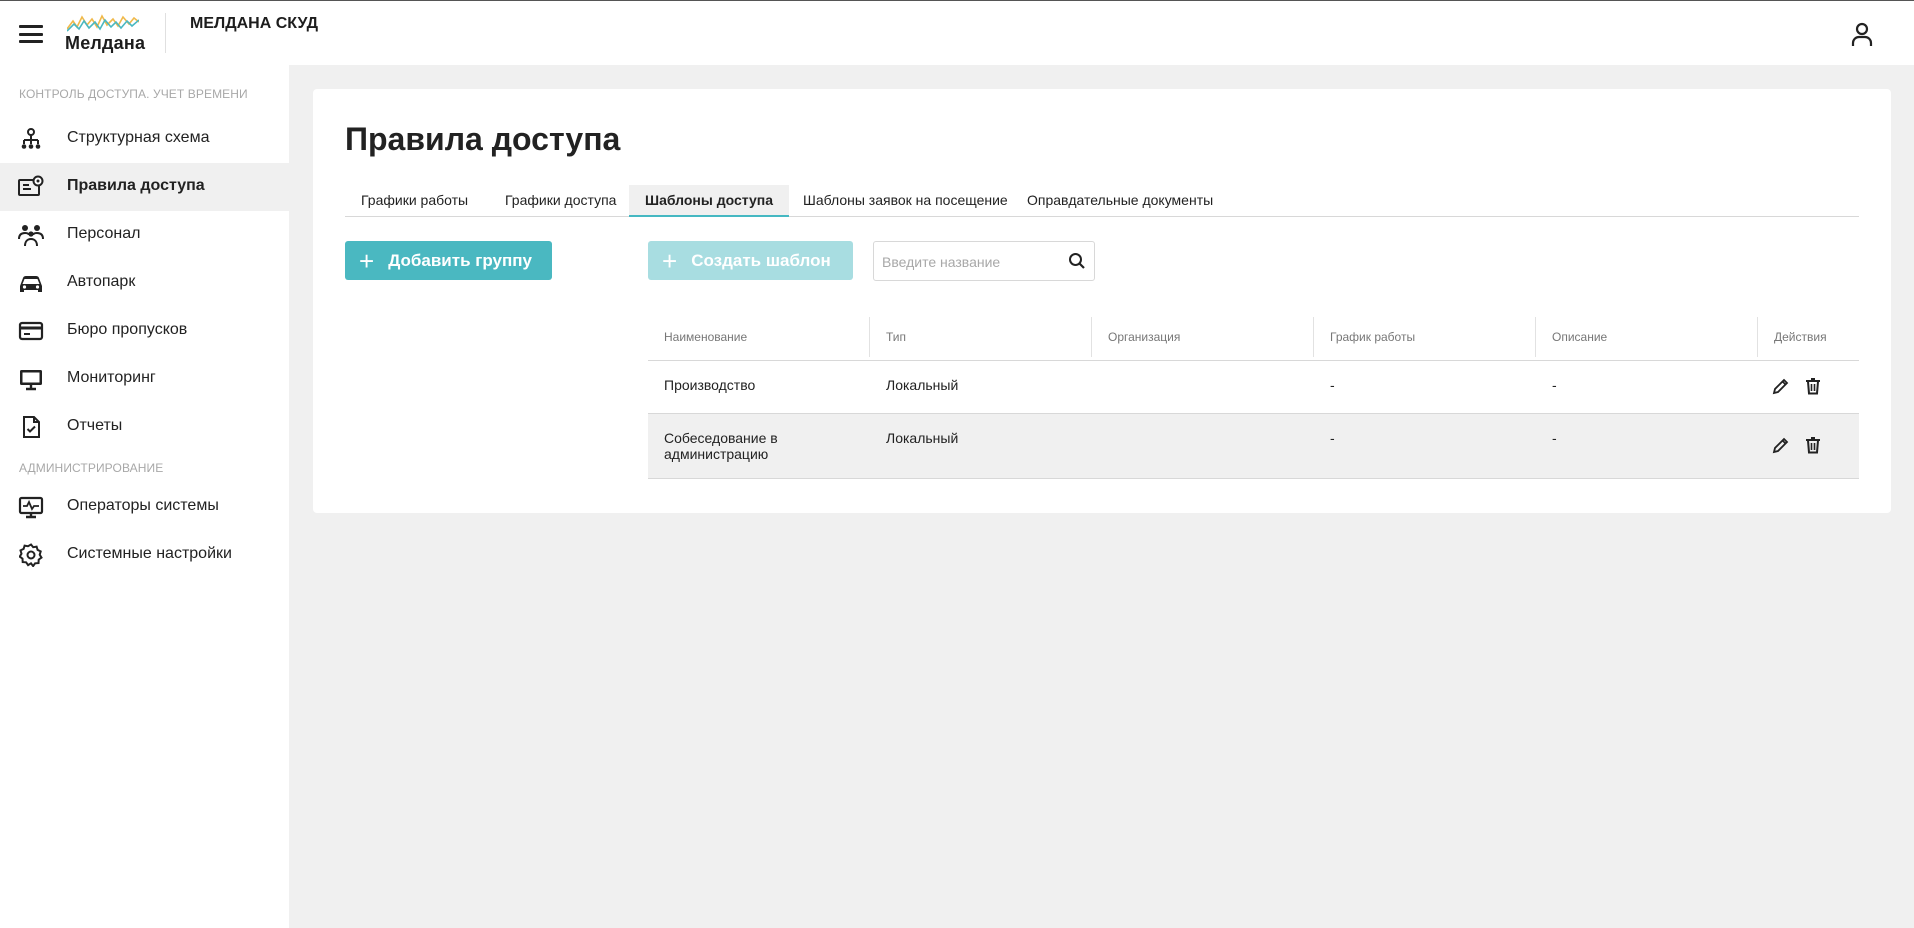 Image resolution: width=1914 pixels, height=928 pixels. I want to click on sidebar-item-settings: Системные настройки, so click(144, 555).